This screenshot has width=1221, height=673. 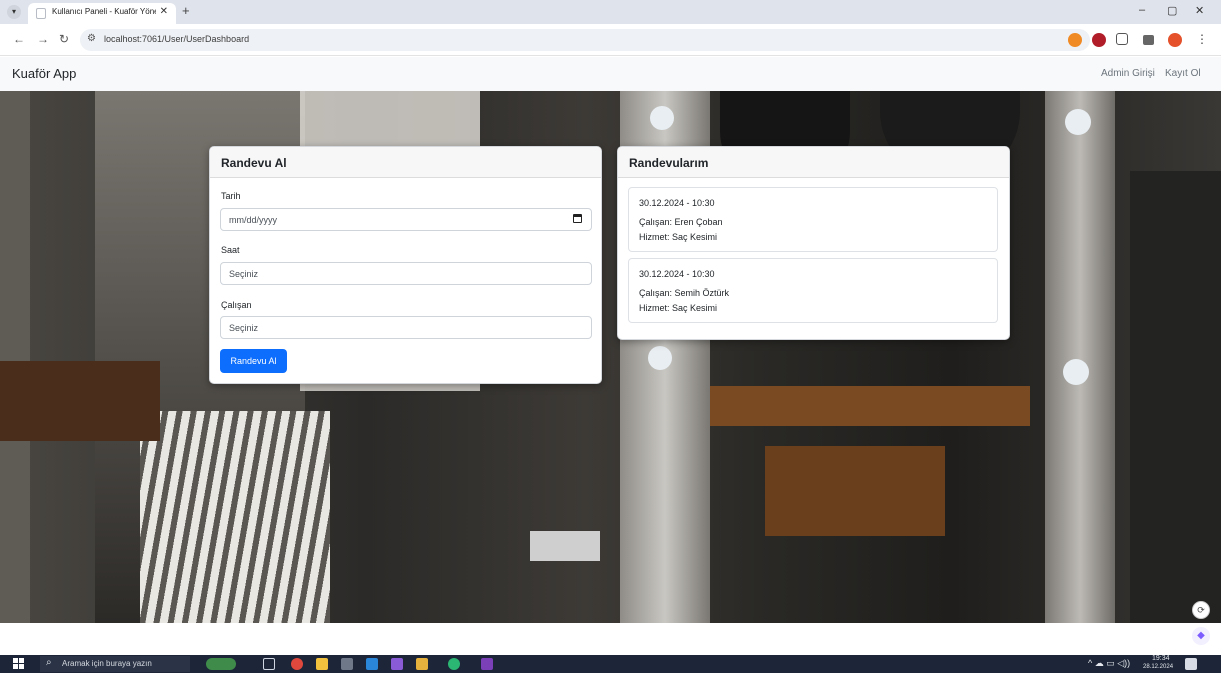 What do you see at coordinates (1122, 39) in the screenshot?
I see `extensions-puzzle-icon` at bounding box center [1122, 39].